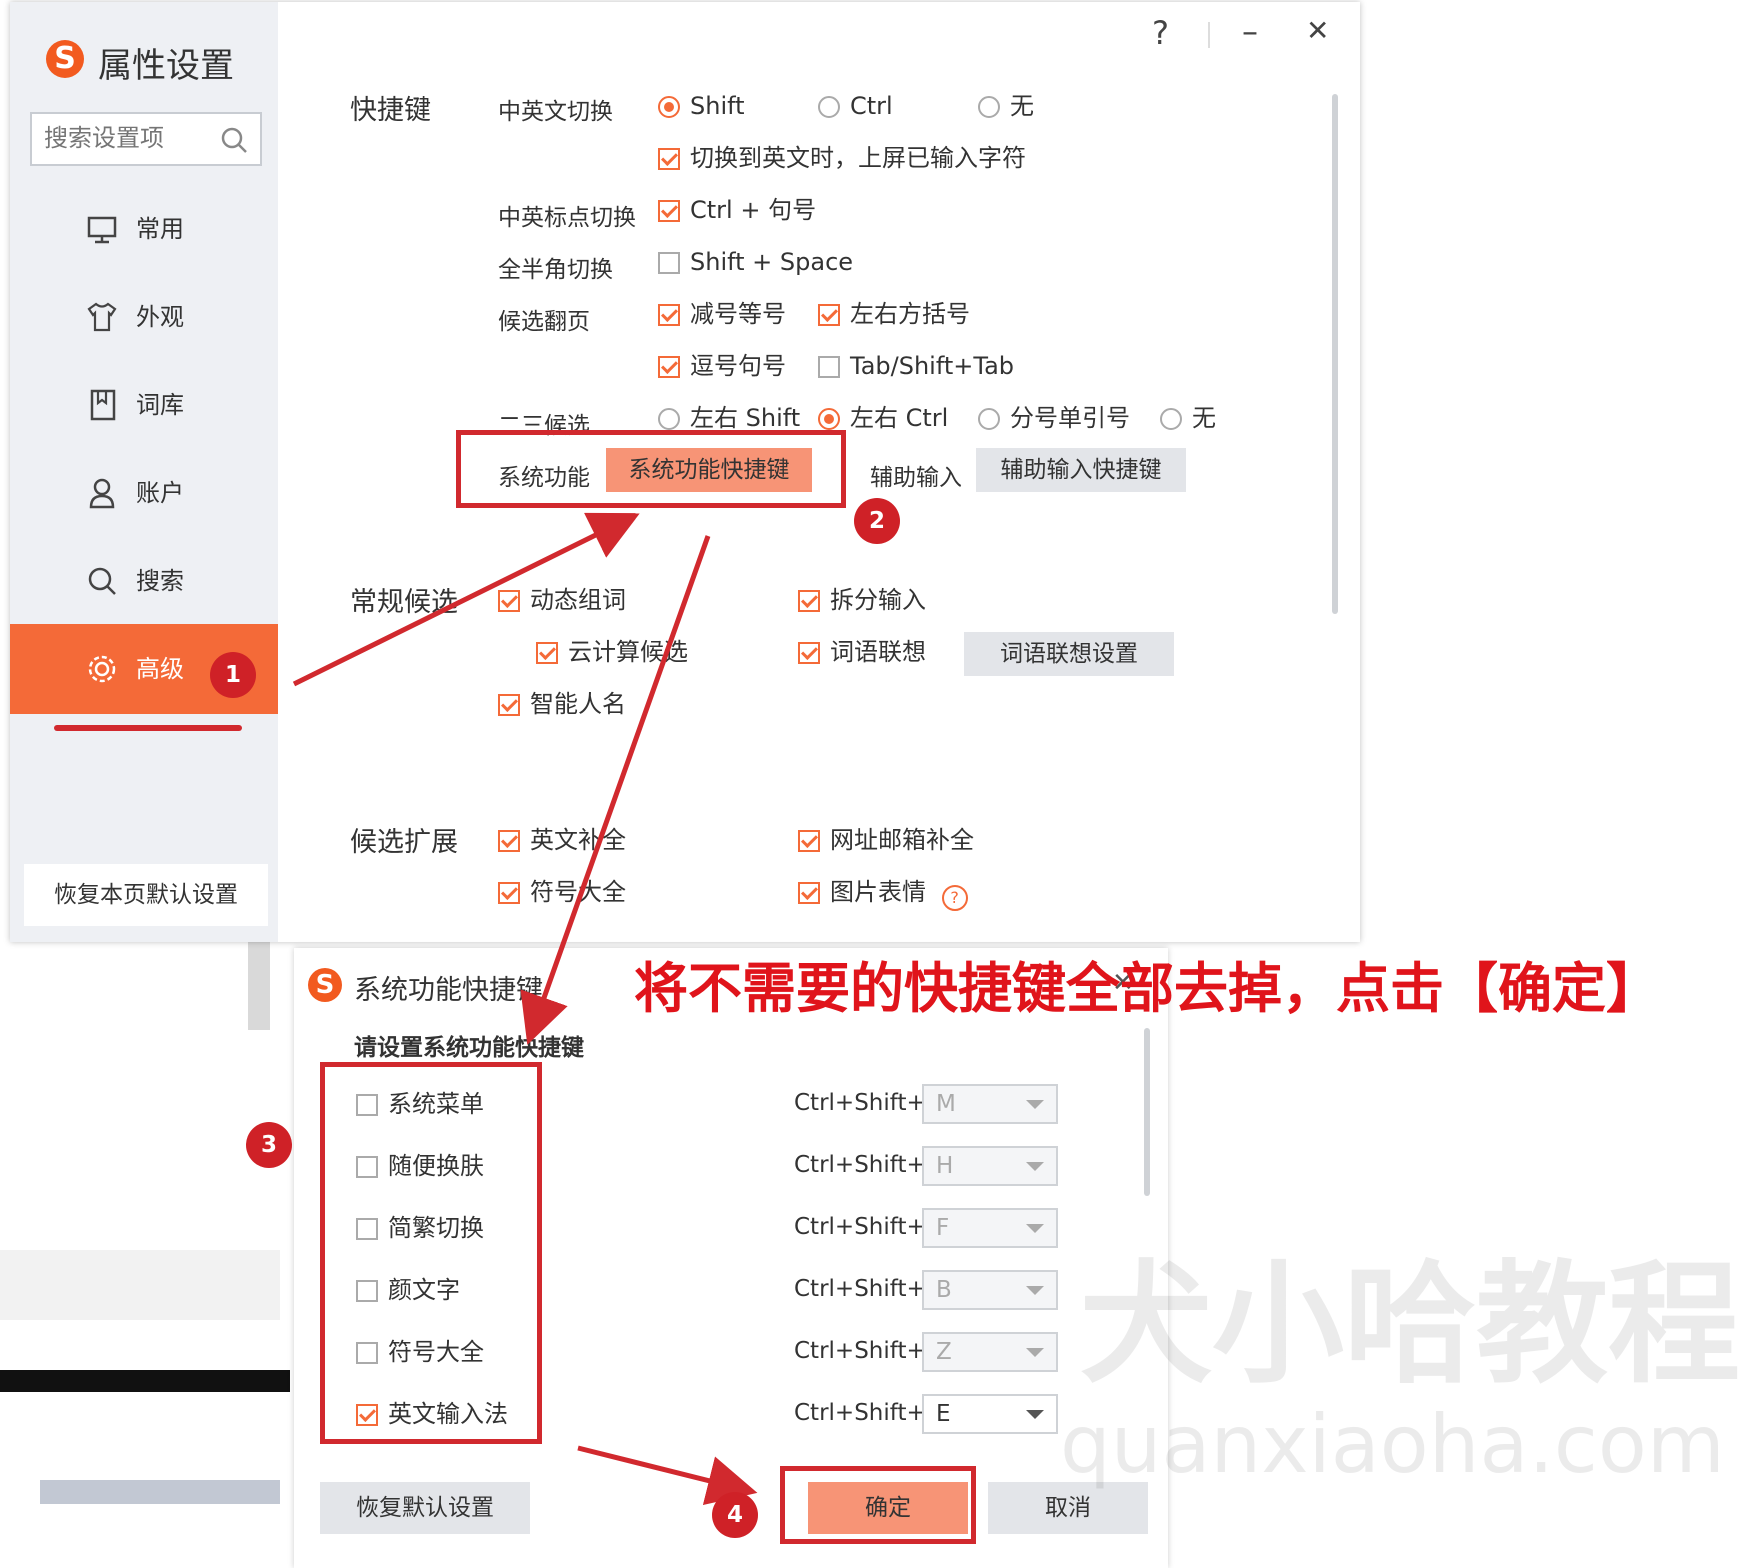 This screenshot has width=1754, height=1568. Describe the element at coordinates (233, 675) in the screenshot. I see `step-badge-1: 1` at that location.